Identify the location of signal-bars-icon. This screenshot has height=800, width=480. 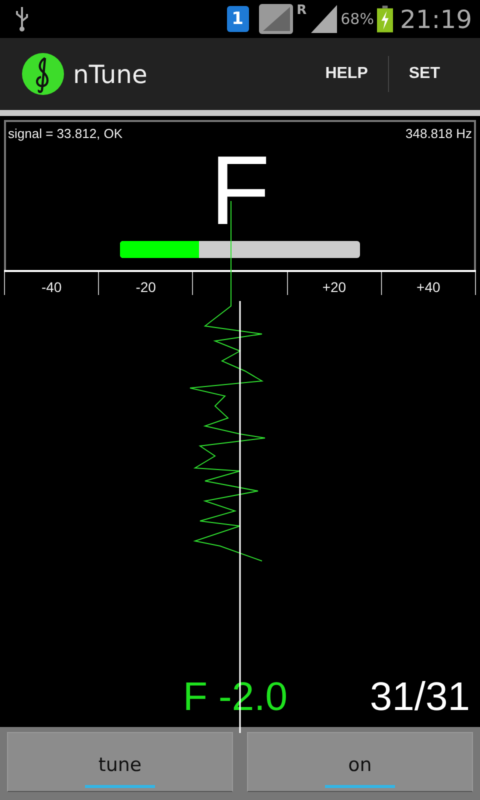
(324, 19).